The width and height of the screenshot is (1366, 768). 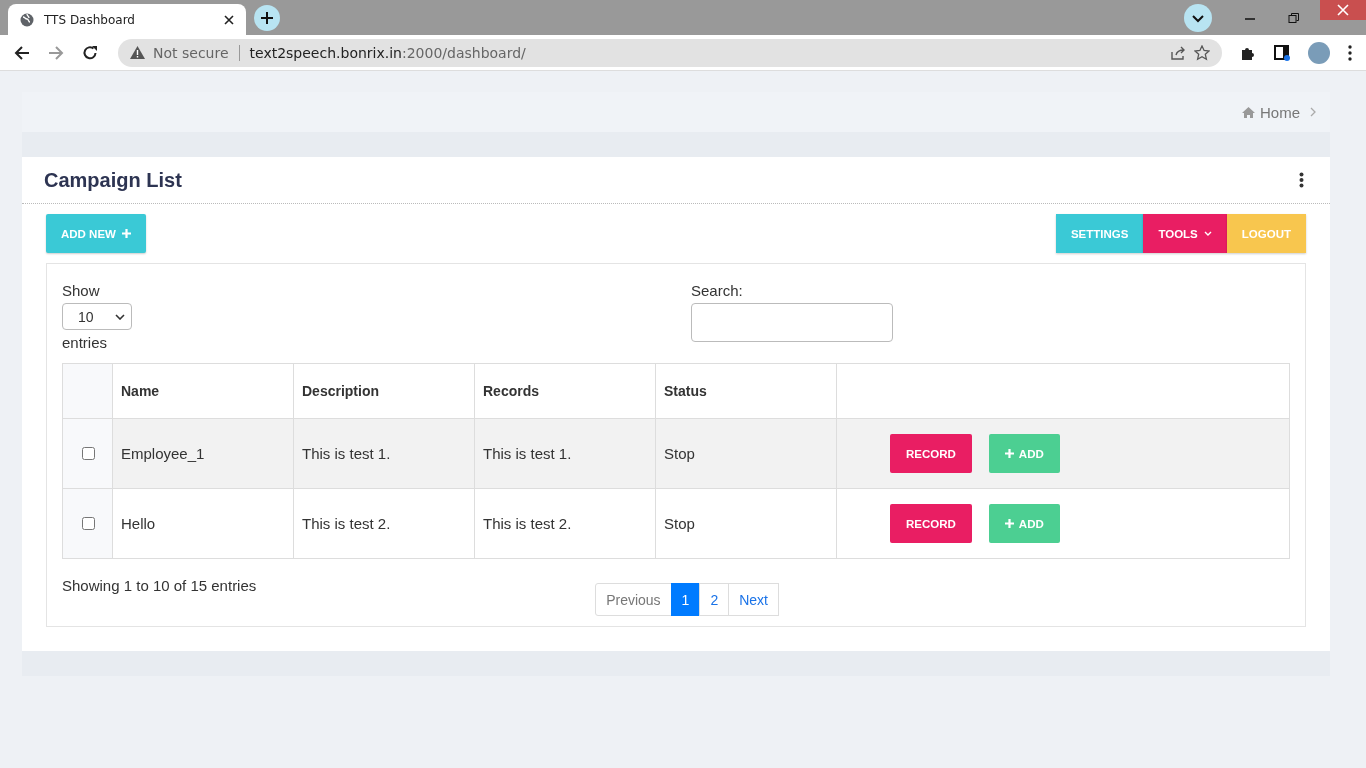 I want to click on back-icon, so click(x=22, y=52).